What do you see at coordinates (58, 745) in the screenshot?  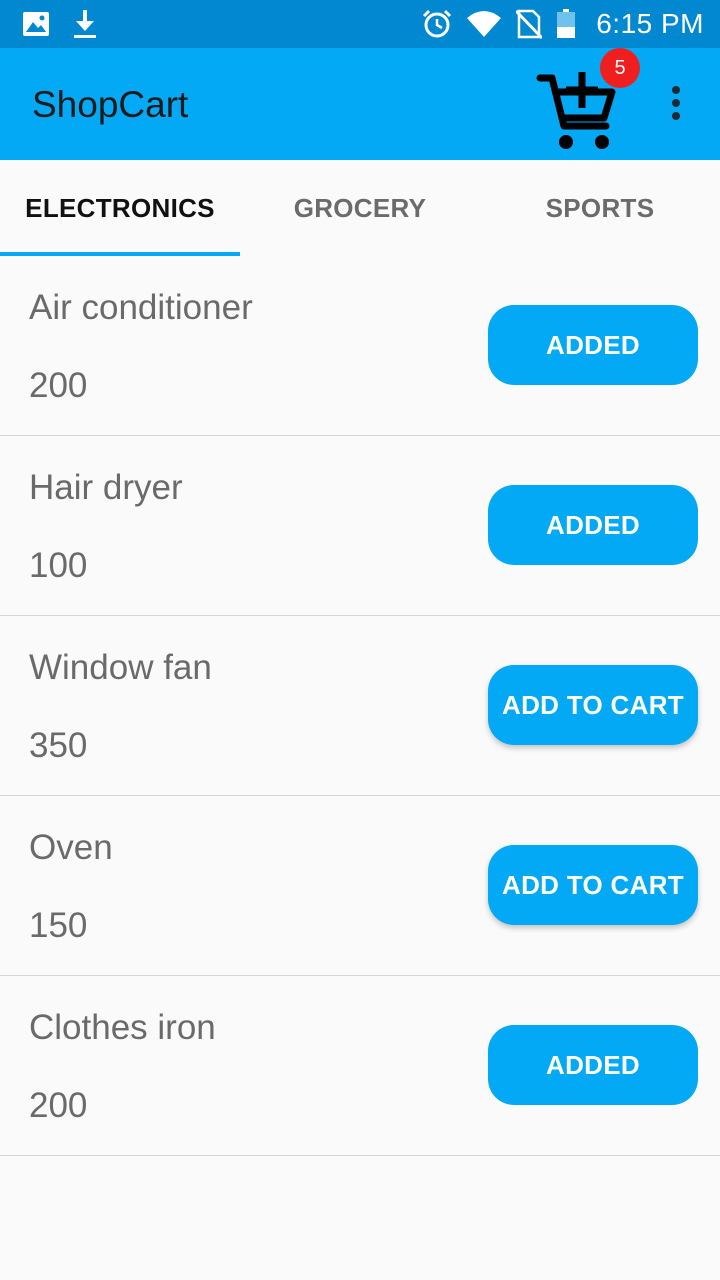 I see `product-price: 350` at bounding box center [58, 745].